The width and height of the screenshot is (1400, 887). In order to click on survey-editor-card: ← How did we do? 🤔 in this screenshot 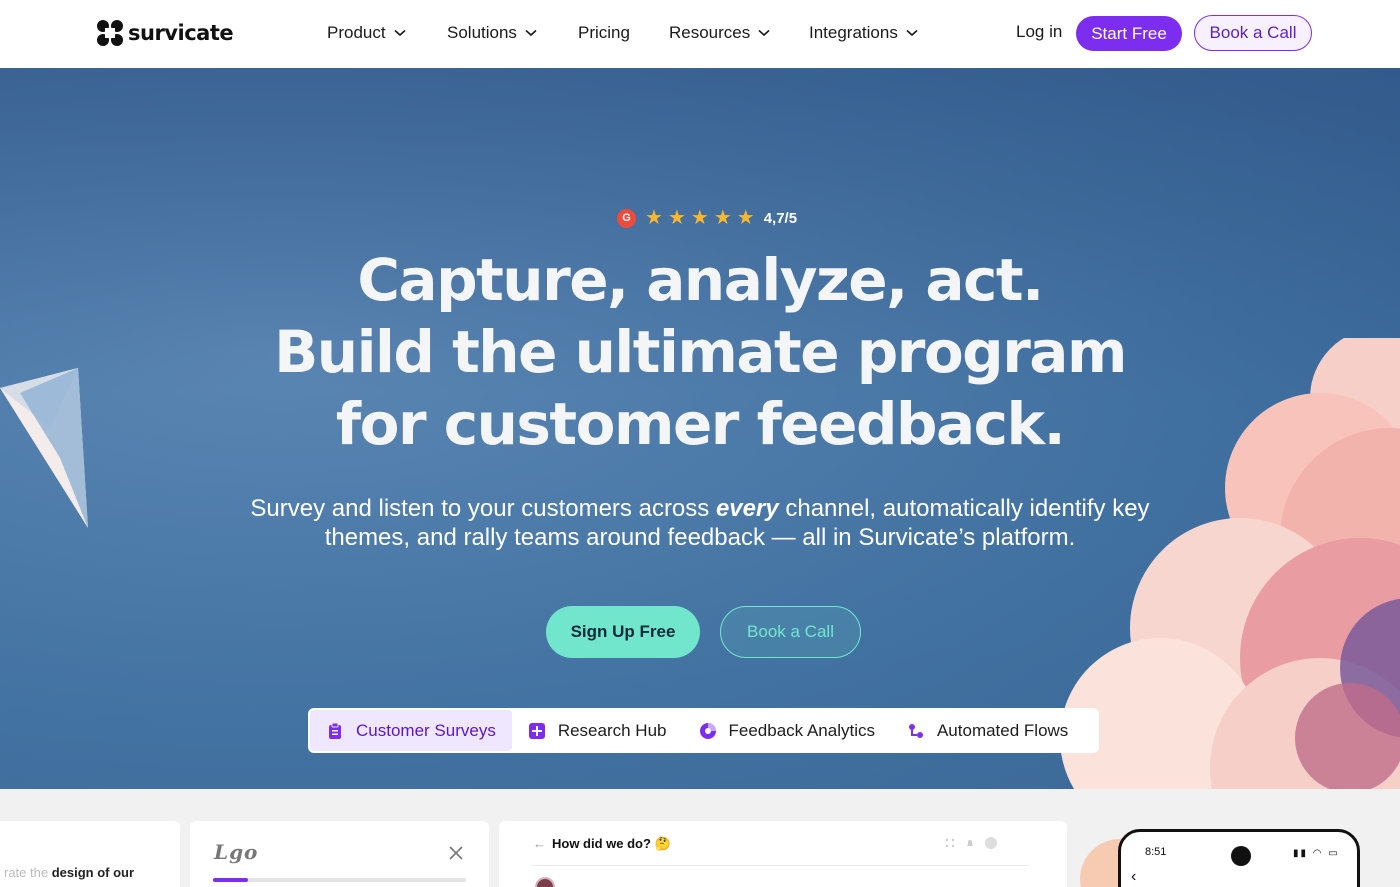, I will do `click(783, 854)`.